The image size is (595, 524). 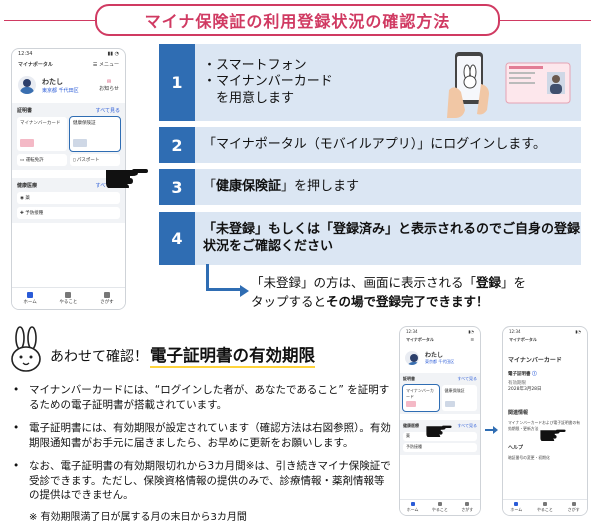 What do you see at coordinates (177, 82) in the screenshot?
I see `step-1-number: 1` at bounding box center [177, 82].